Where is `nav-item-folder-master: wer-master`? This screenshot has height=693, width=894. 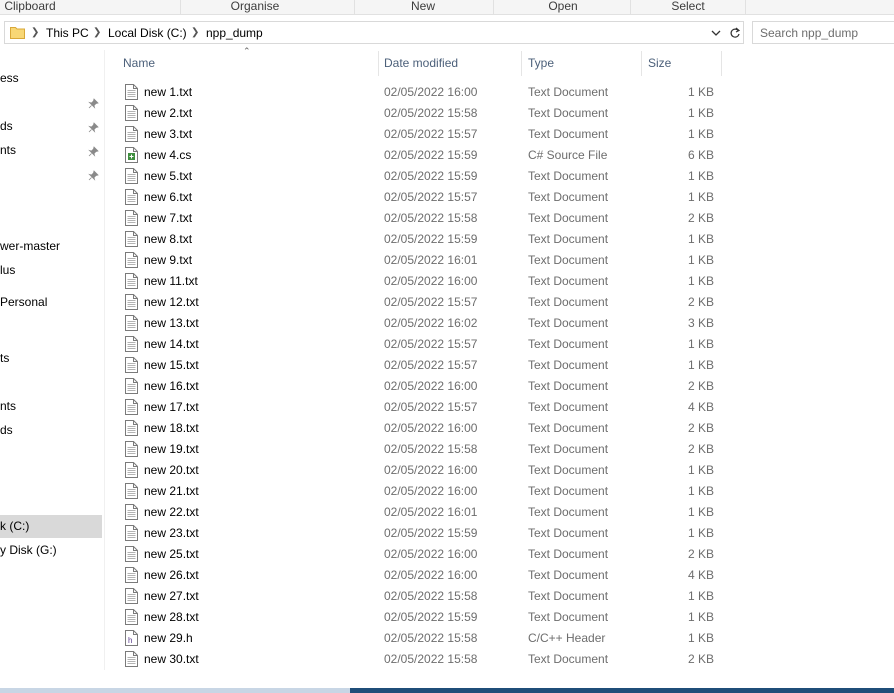 nav-item-folder-master: wer-master is located at coordinates (51, 246).